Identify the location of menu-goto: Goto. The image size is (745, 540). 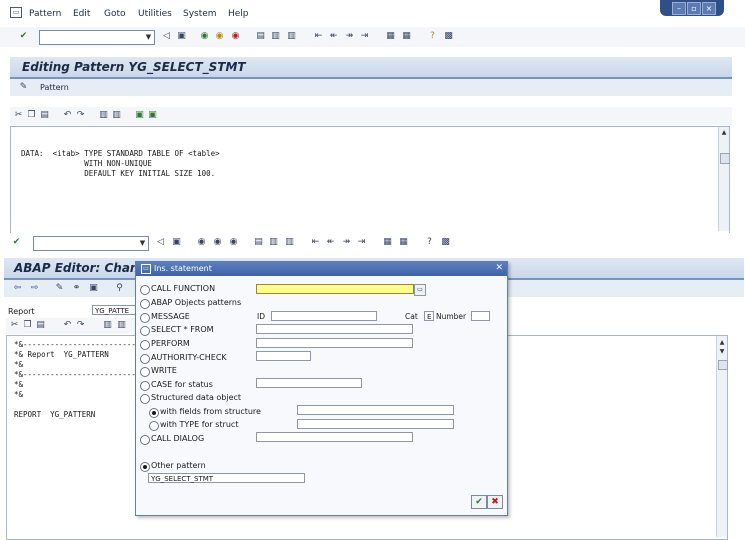
(115, 14).